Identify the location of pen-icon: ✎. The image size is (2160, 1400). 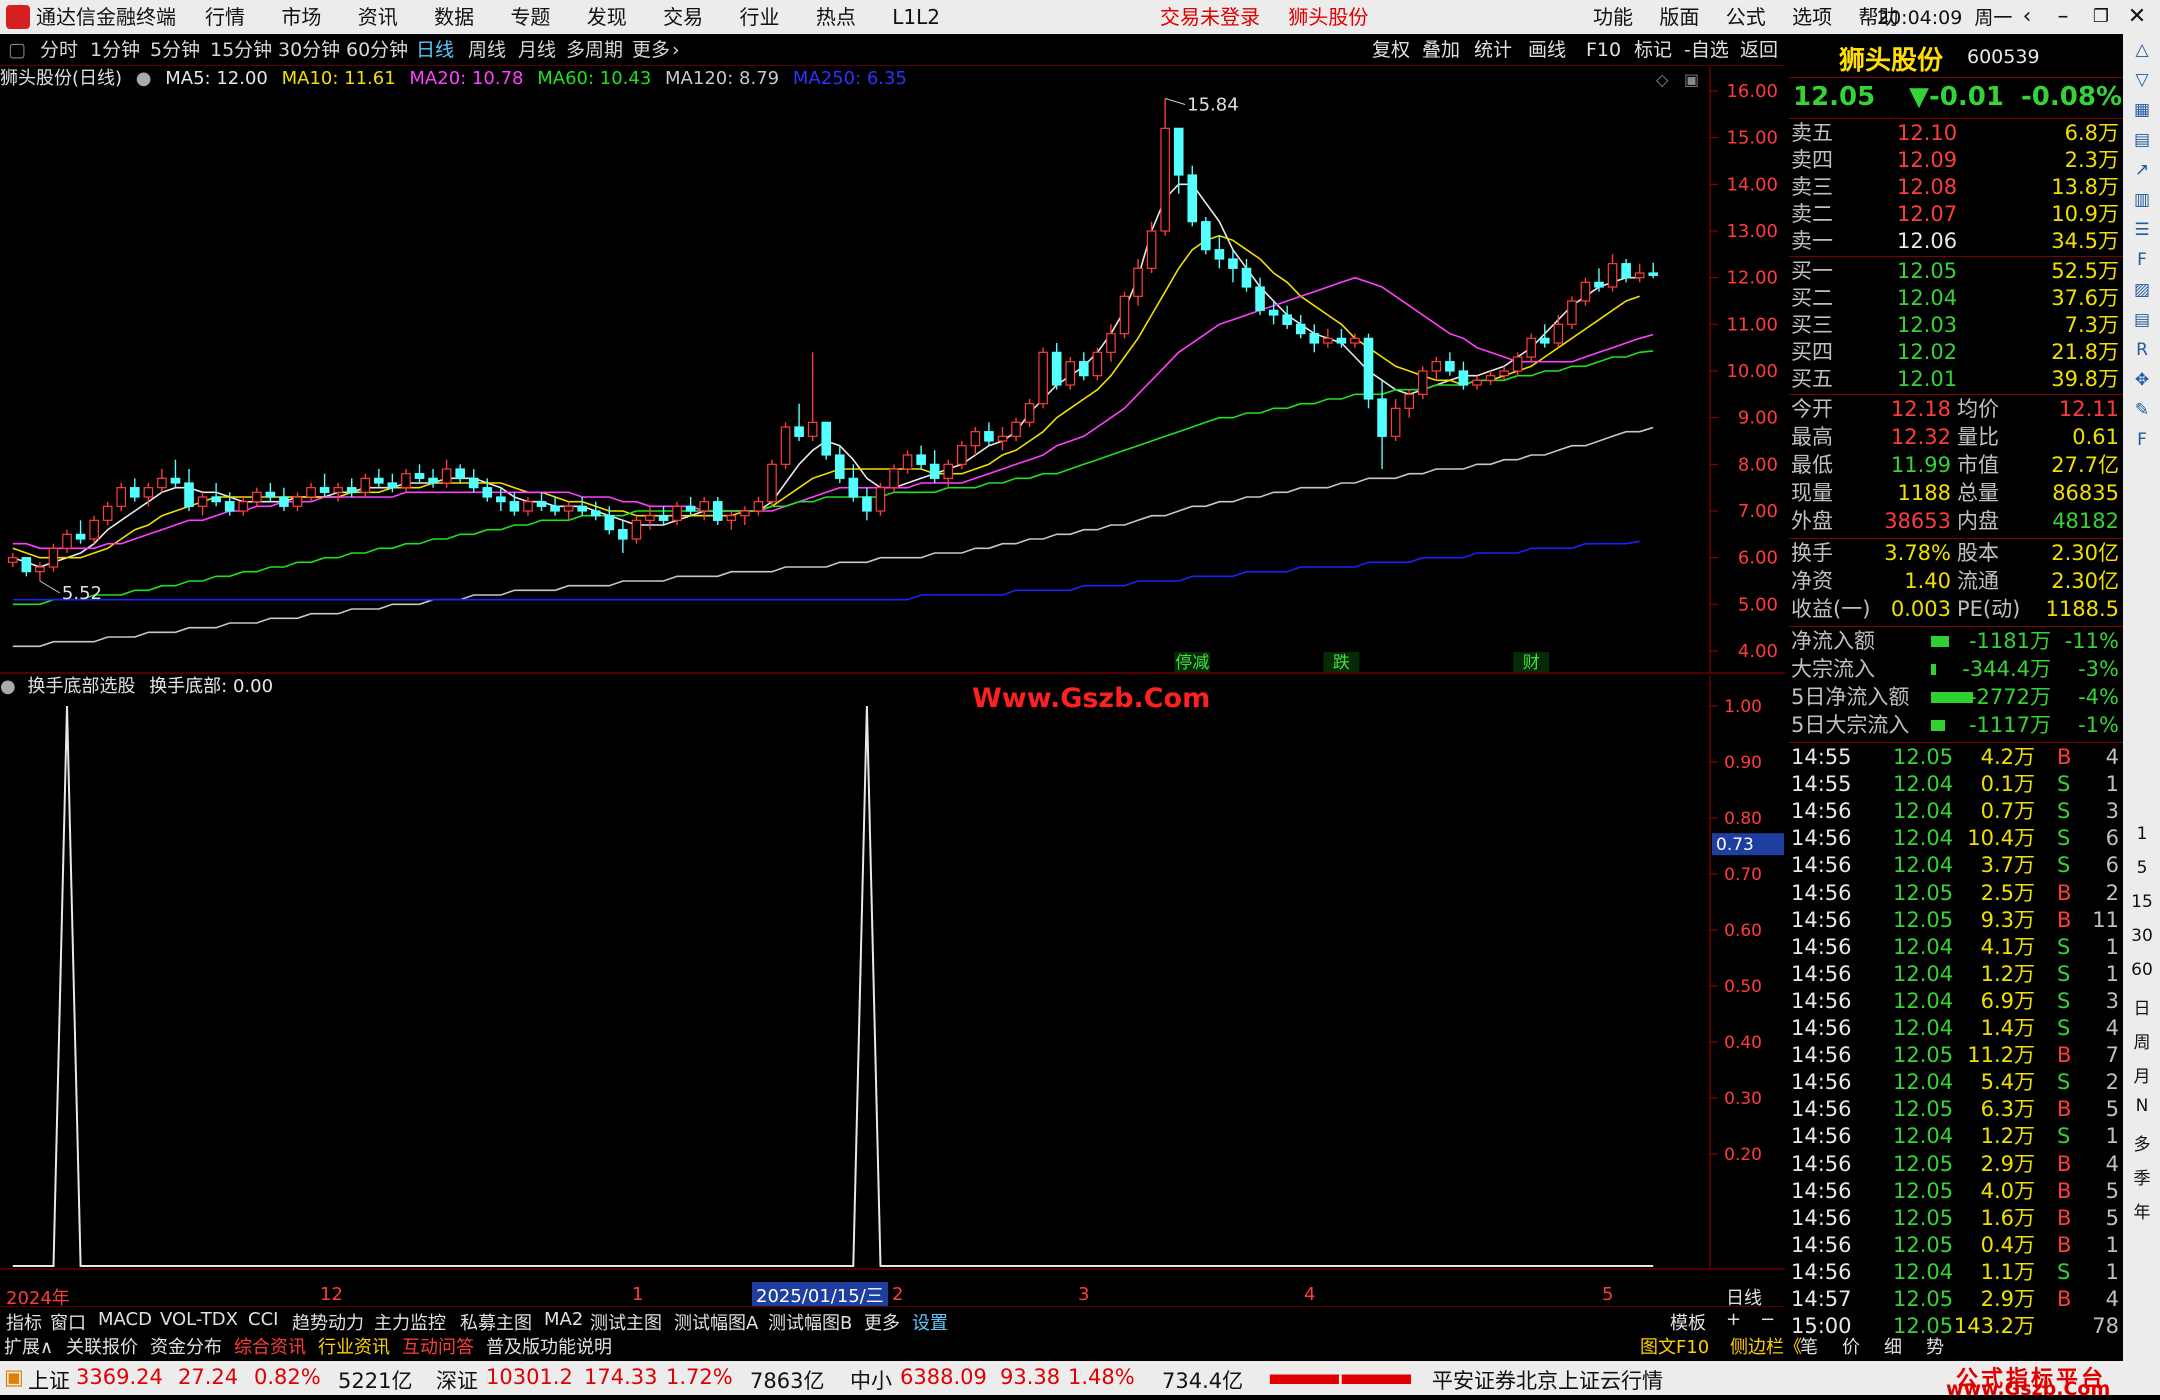
(2142, 413).